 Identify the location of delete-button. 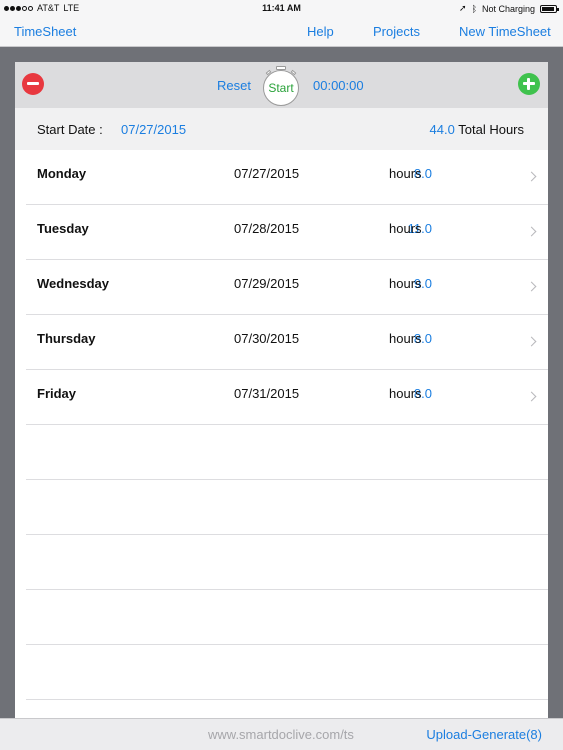
(33, 84).